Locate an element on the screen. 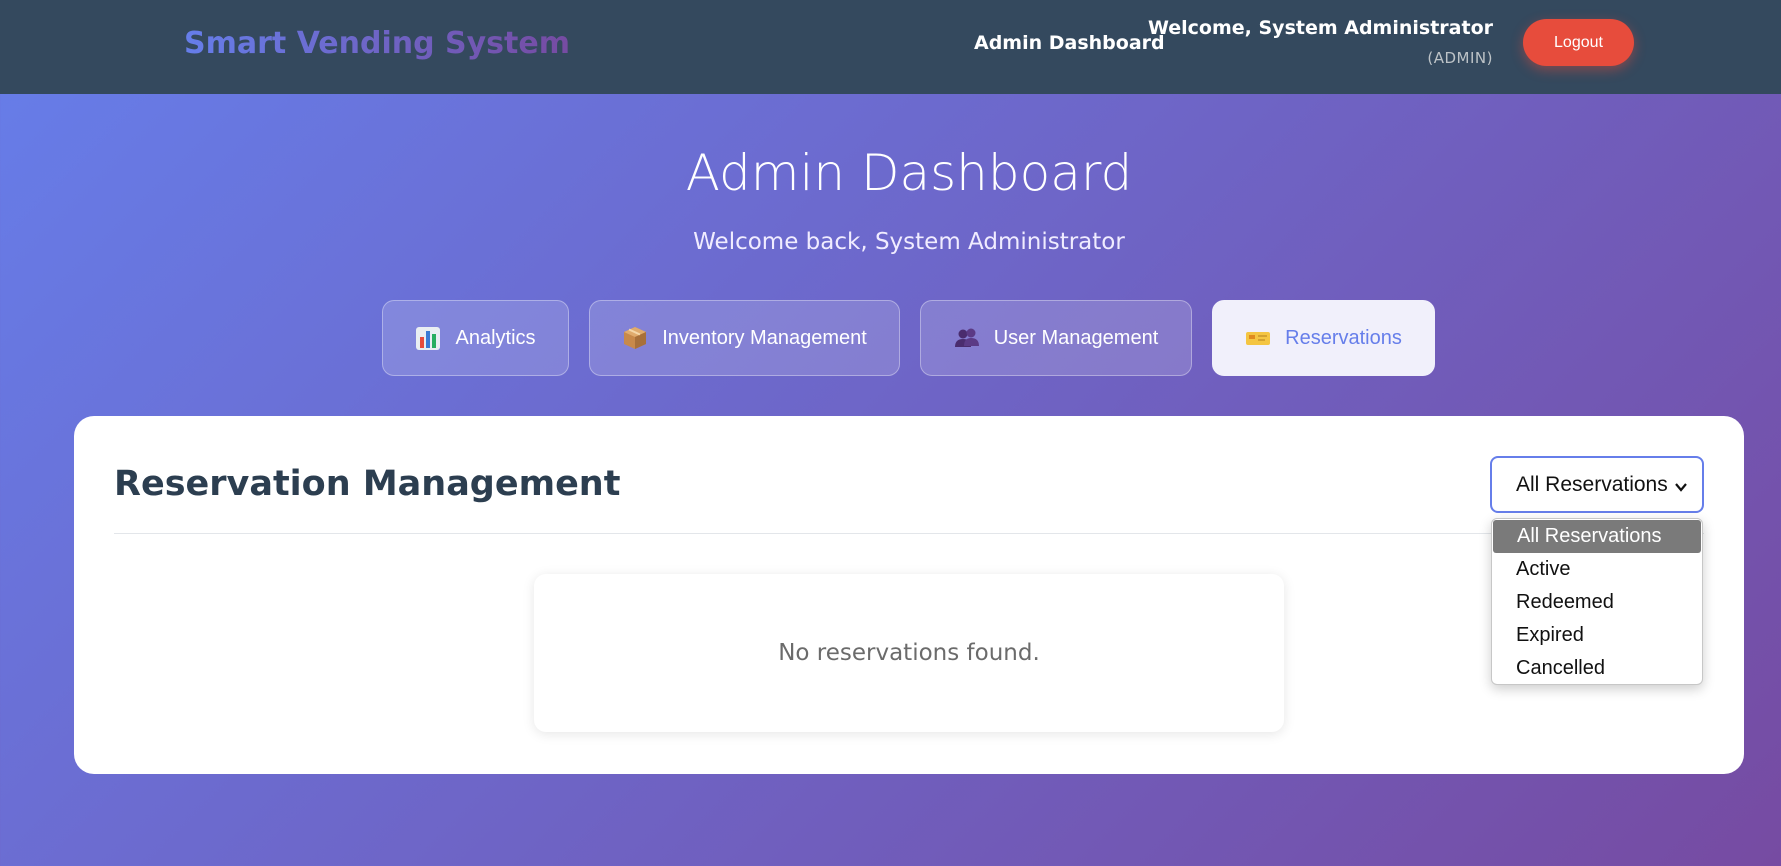  users-icon is located at coordinates (967, 338).